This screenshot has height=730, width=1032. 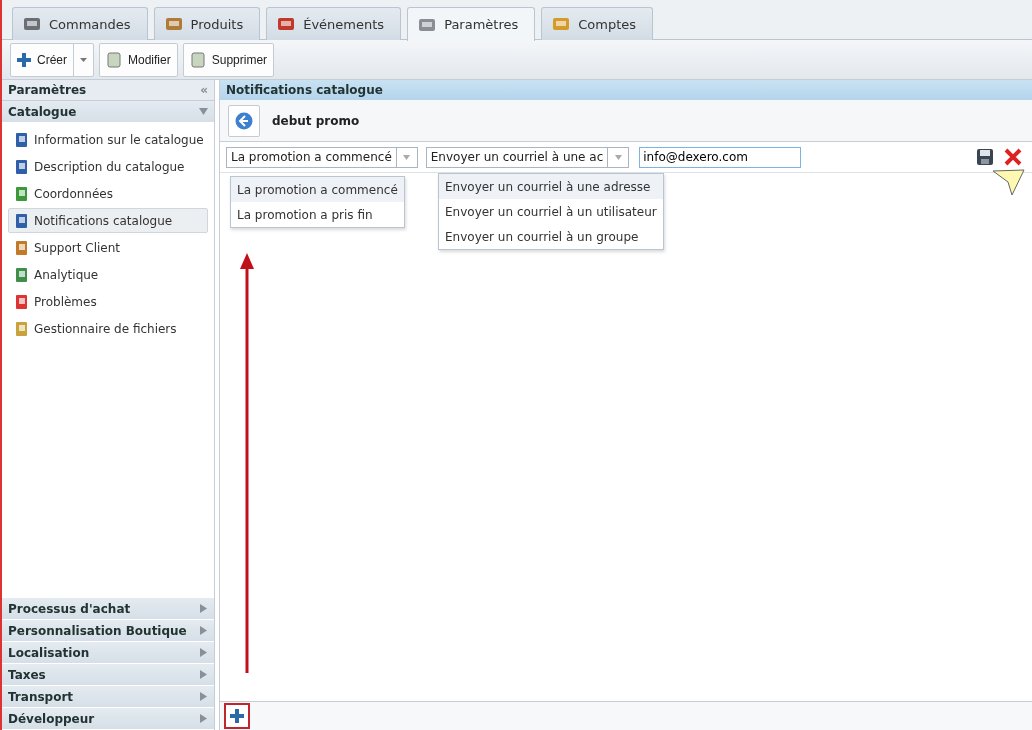 What do you see at coordinates (42, 111) in the screenshot?
I see `section-title: Catalogue` at bounding box center [42, 111].